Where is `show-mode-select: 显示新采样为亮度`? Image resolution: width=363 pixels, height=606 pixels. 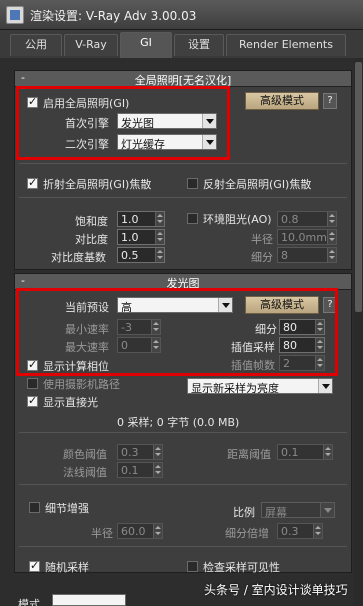
show-mode-select: 显示新采样为亮度 is located at coordinates (260, 386).